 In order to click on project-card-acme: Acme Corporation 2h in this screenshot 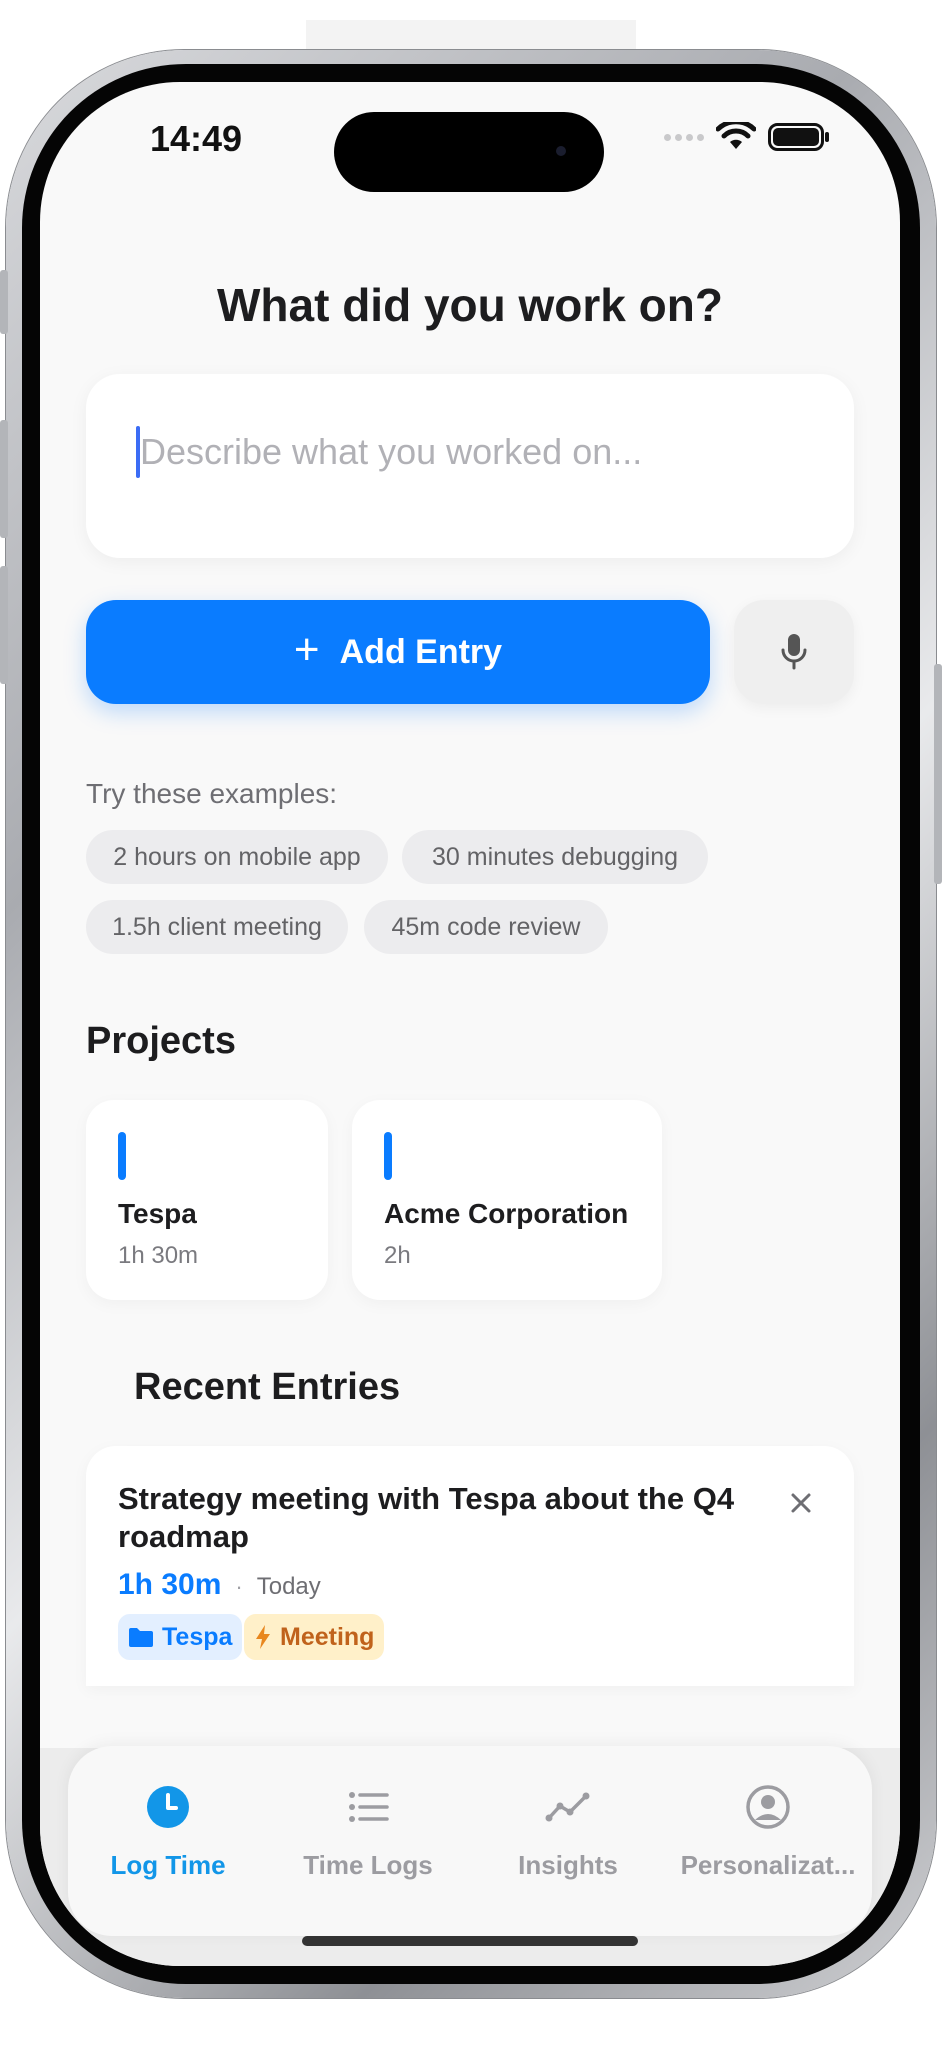, I will do `click(507, 1200)`.